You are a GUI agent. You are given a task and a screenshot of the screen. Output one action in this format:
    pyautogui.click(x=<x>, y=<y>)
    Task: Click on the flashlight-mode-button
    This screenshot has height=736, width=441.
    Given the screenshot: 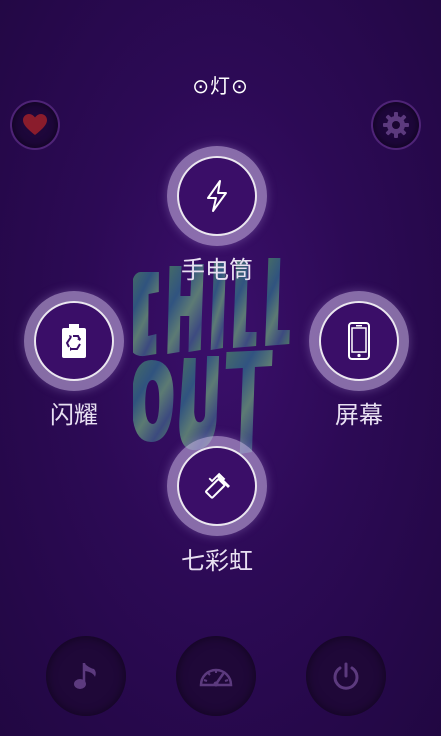 What is the action you would take?
    pyautogui.click(x=217, y=196)
    